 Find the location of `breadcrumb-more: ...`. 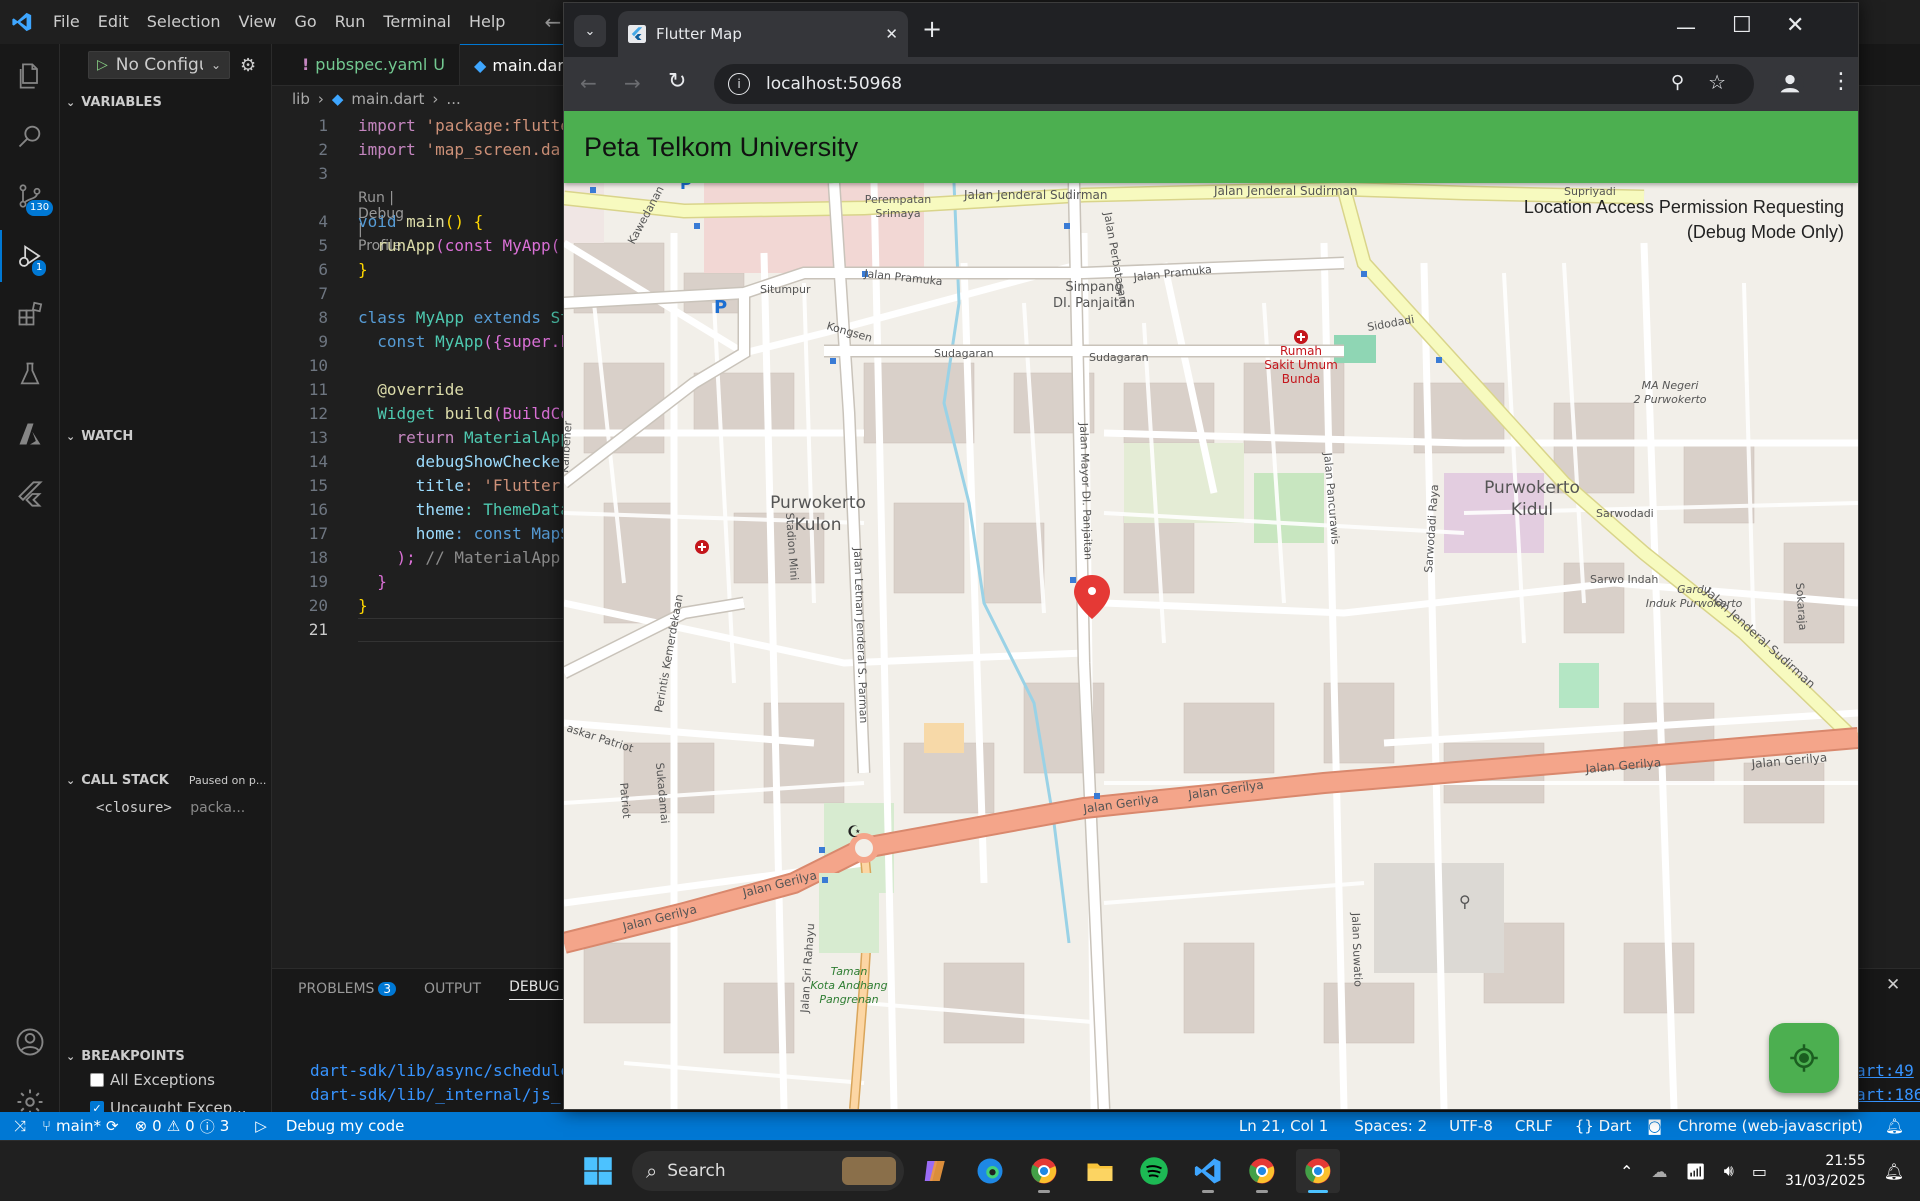

breadcrumb-more: ... is located at coordinates (453, 99).